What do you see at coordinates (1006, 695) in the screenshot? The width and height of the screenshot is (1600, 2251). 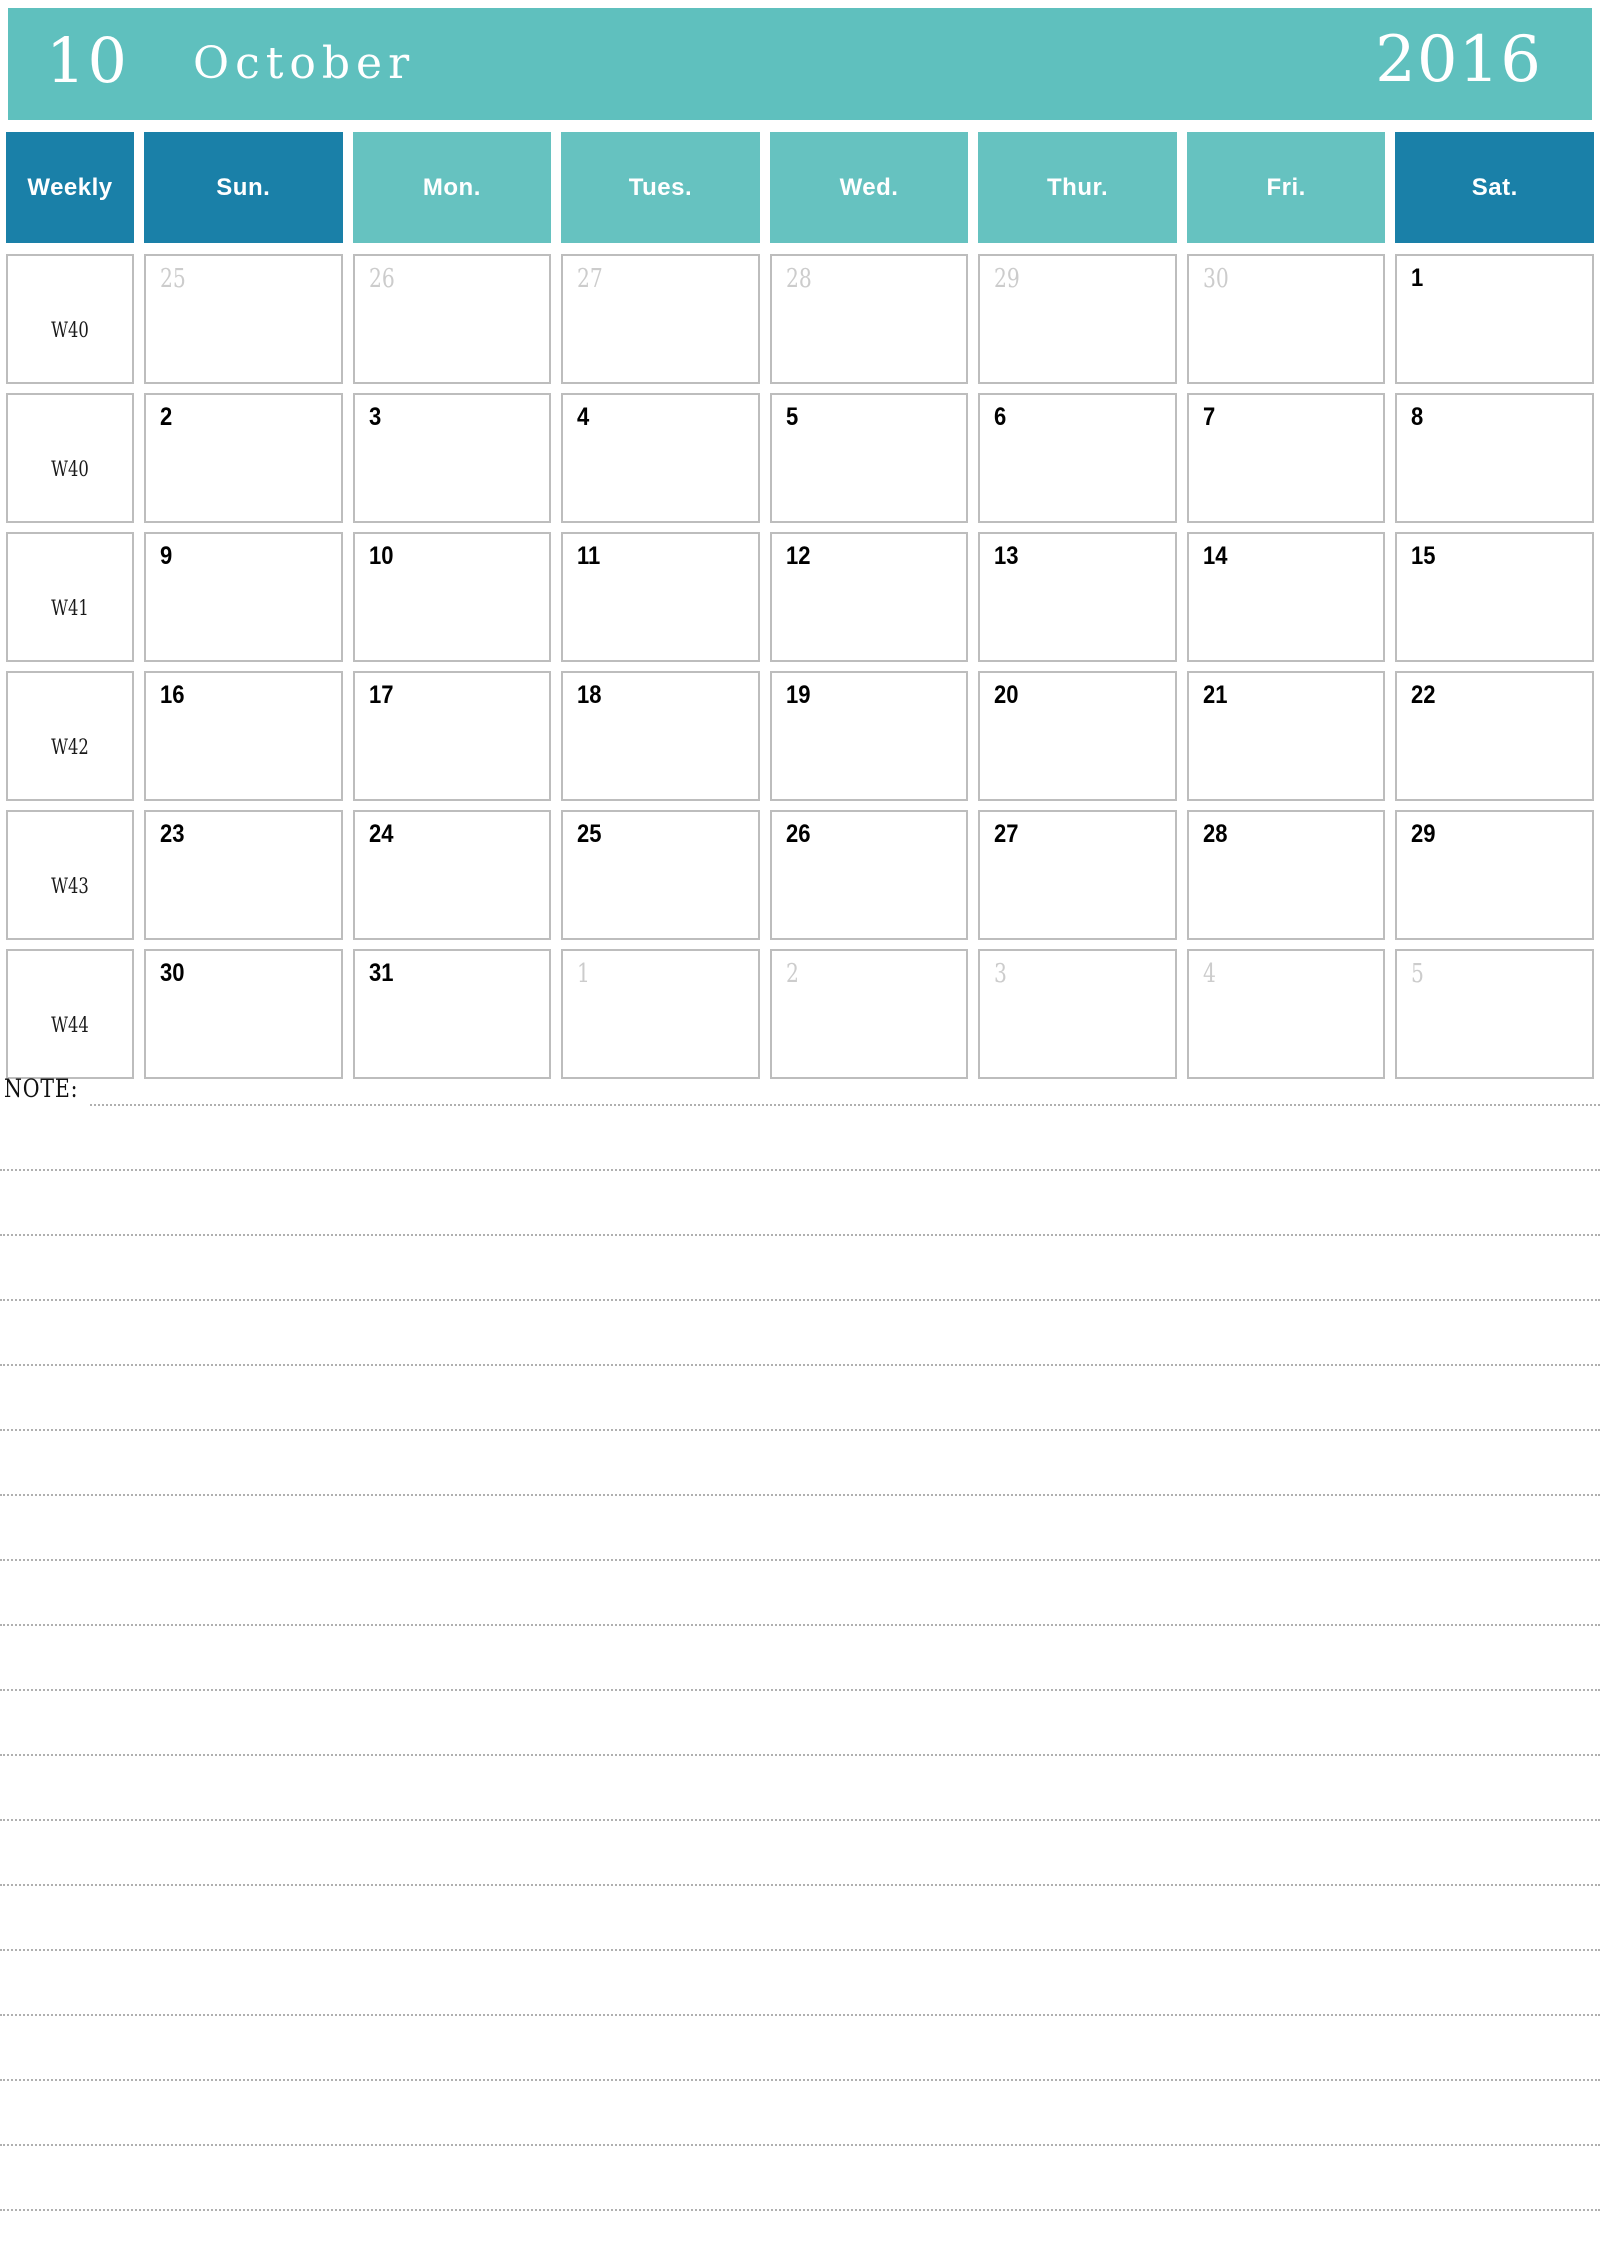 I see `day-number: 20` at bounding box center [1006, 695].